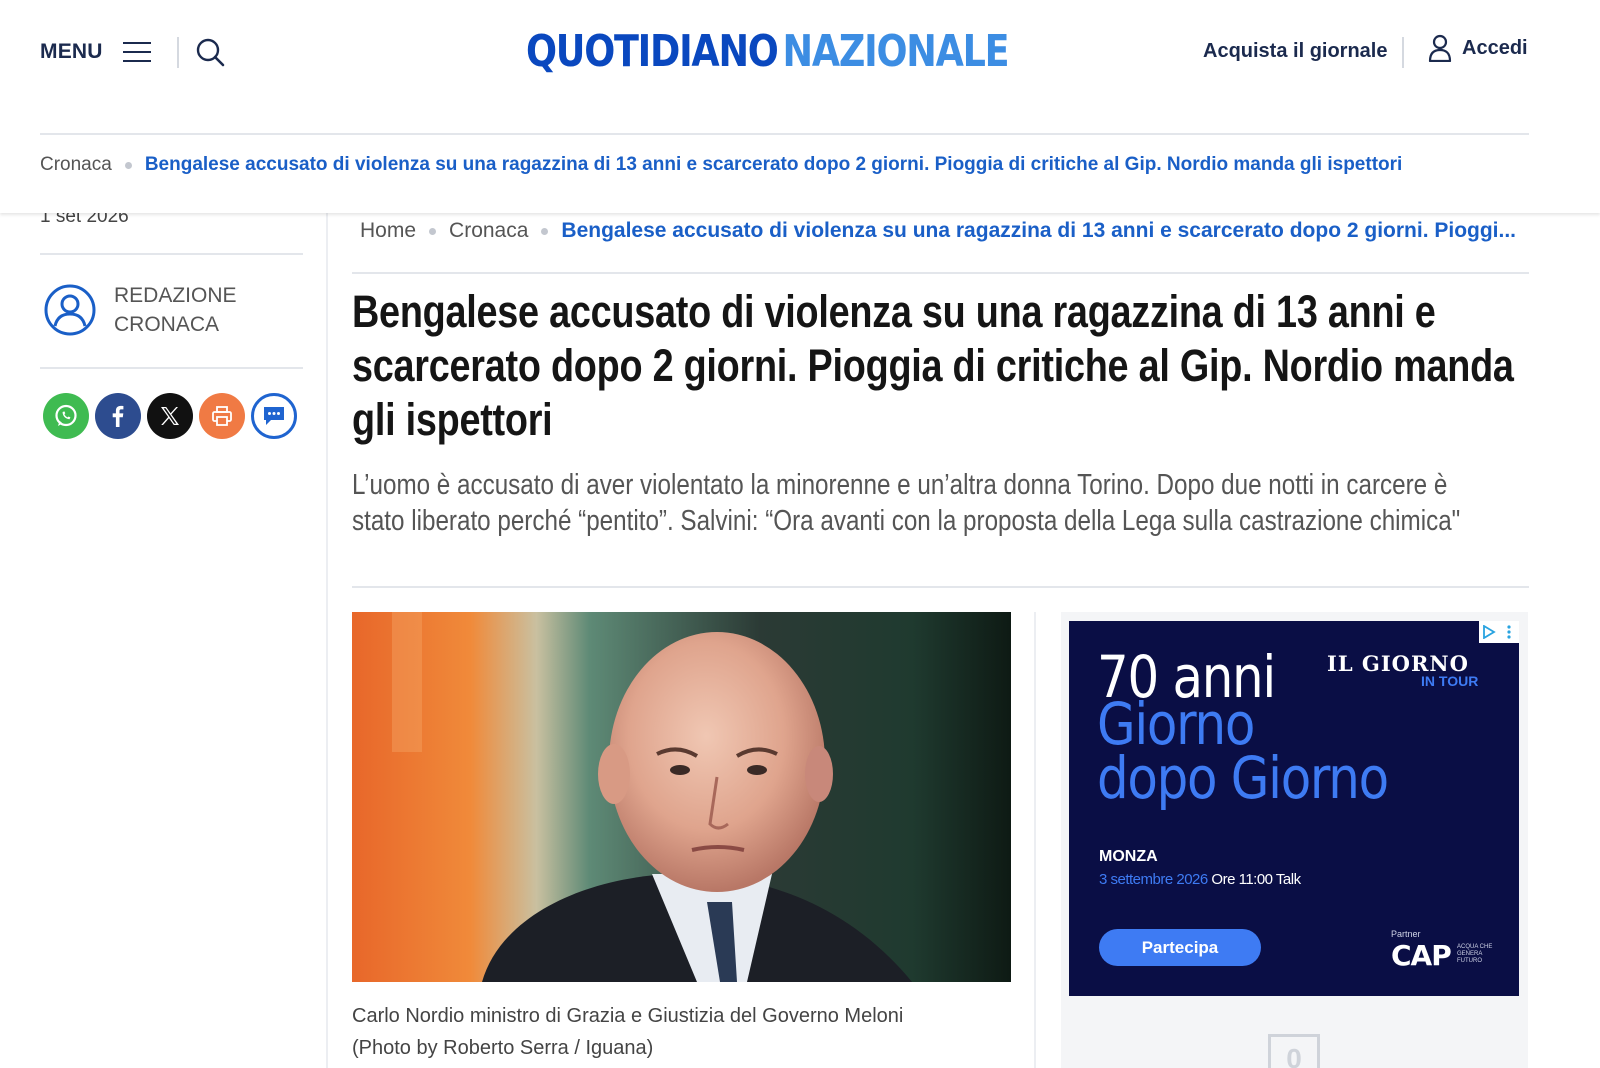 This screenshot has height=1068, width=1600. What do you see at coordinates (1403, 52) in the screenshot?
I see `header-divider-right` at bounding box center [1403, 52].